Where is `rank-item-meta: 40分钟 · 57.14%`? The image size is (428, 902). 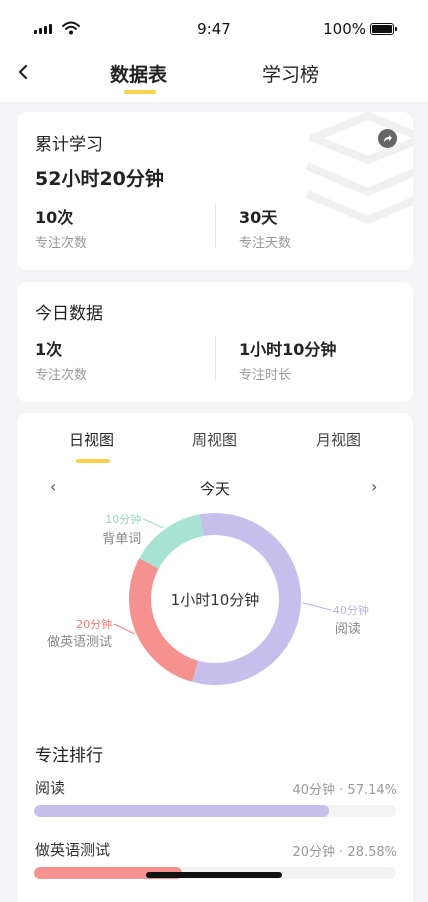
rank-item-meta: 40分钟 · 57.14% is located at coordinates (344, 790).